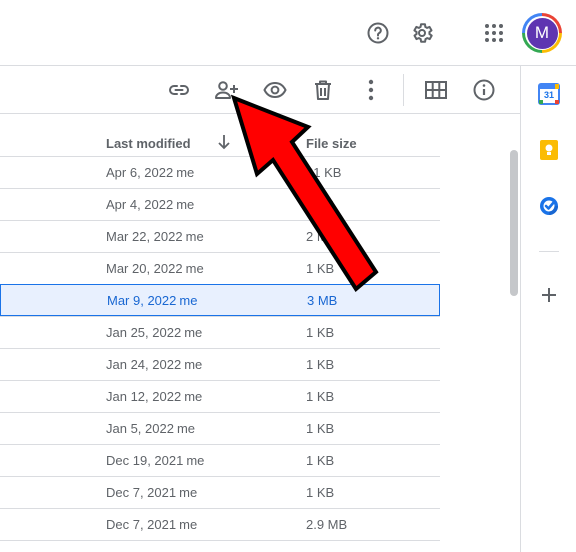  What do you see at coordinates (220, 204) in the screenshot?
I see `file-row: Apr 4, 2022 me 3 KB` at bounding box center [220, 204].